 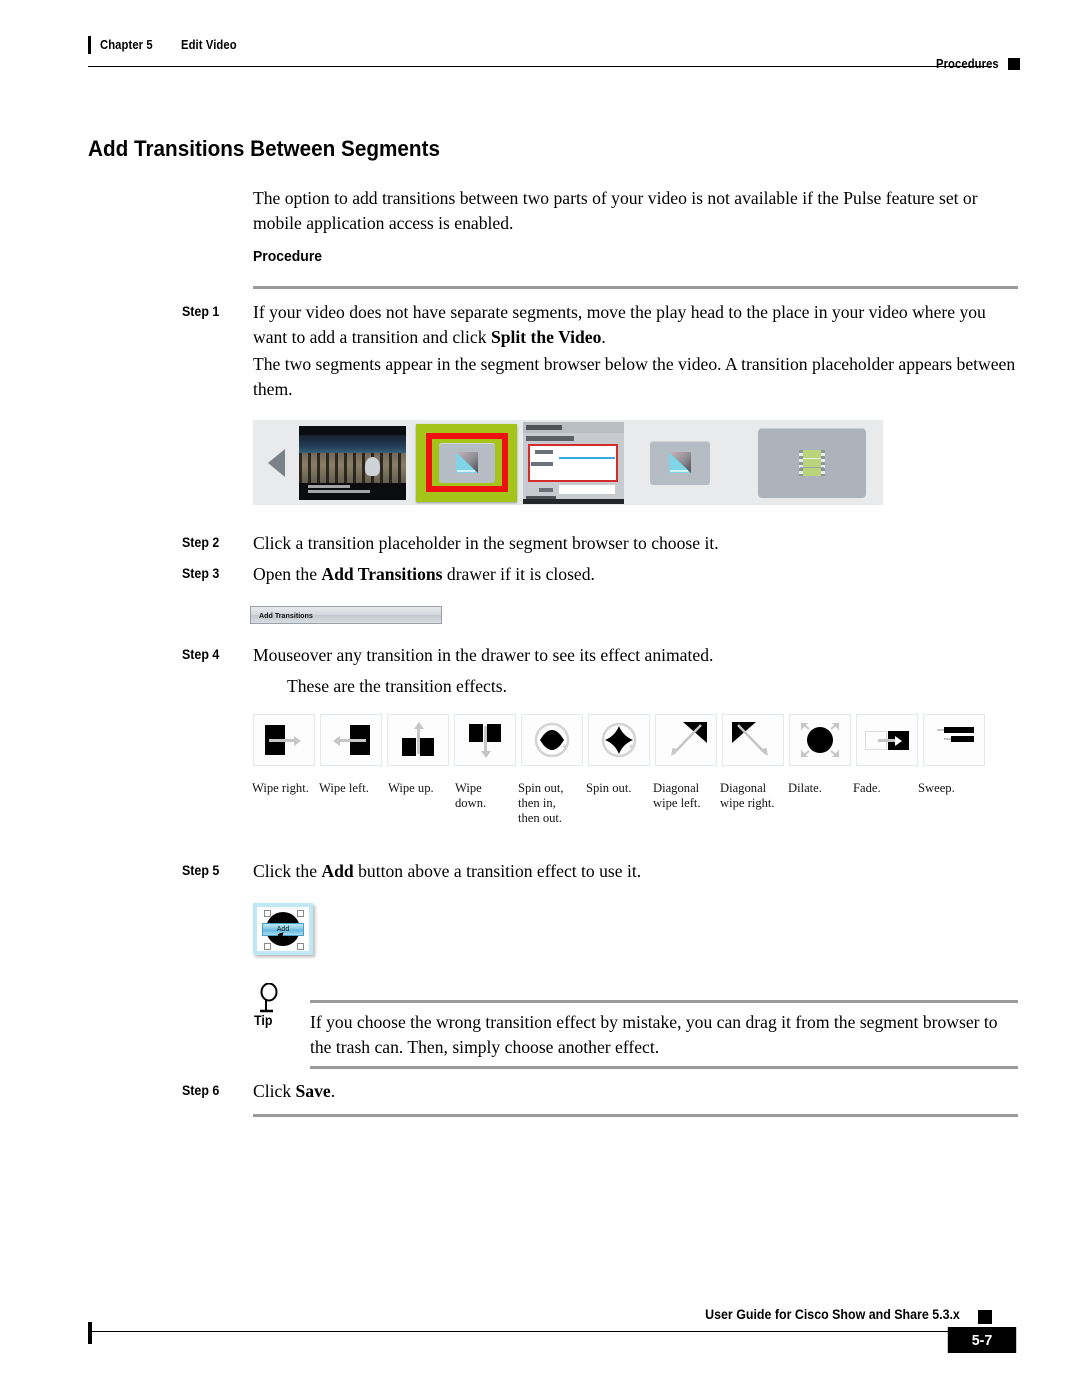 I want to click on dilate-icon, so click(x=820, y=740).